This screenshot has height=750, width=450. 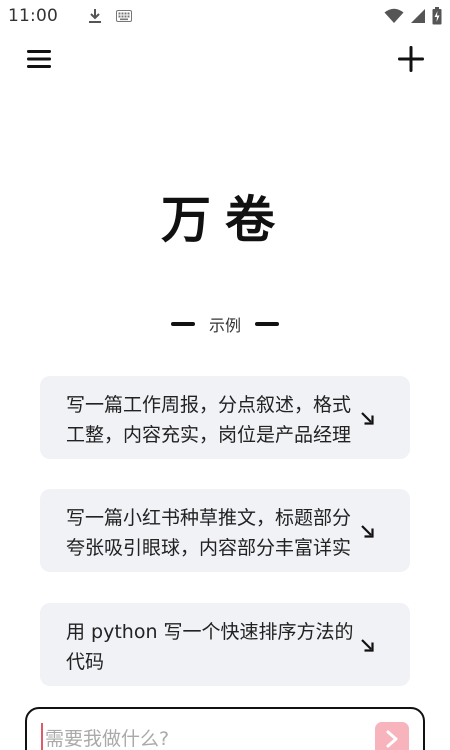 I want to click on cellular-signal-icon, so click(x=418, y=16).